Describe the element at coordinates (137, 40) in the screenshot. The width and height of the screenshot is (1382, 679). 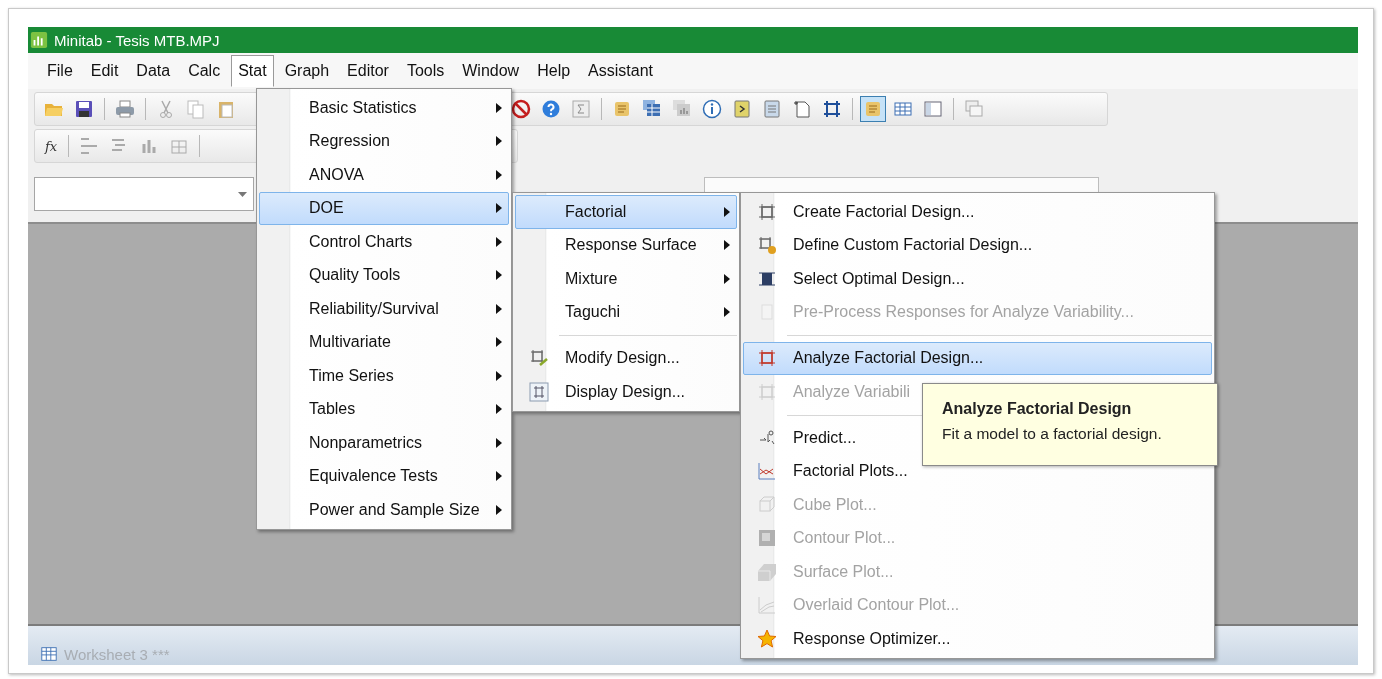
I see `window-title: Minitab - Tesis MTB.MPJ` at that location.